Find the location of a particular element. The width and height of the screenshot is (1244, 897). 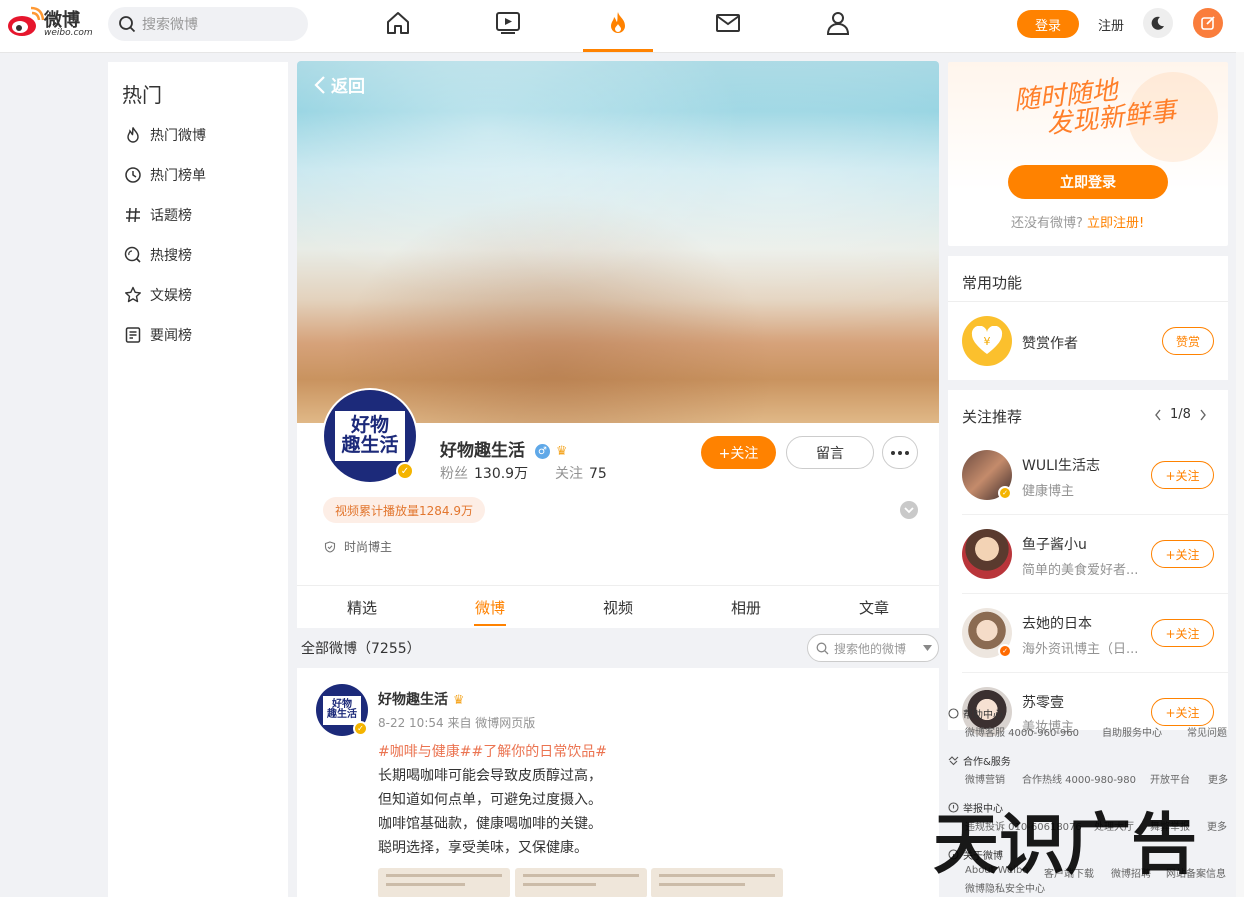

footer-link: 开放平台 is located at coordinates (1170, 778).